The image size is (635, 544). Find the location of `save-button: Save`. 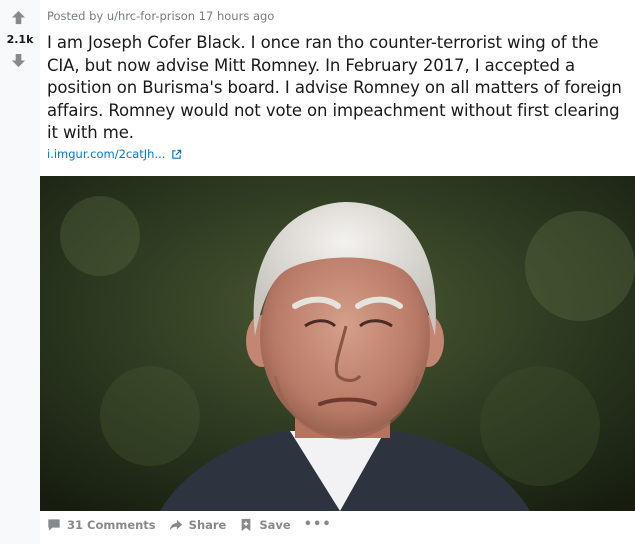

save-button: Save is located at coordinates (265, 524).